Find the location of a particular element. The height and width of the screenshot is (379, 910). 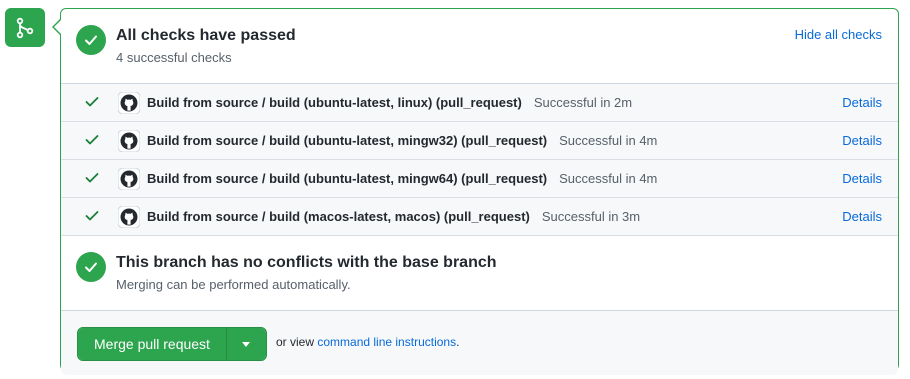

git-merge-icon-box is located at coordinates (25, 27).